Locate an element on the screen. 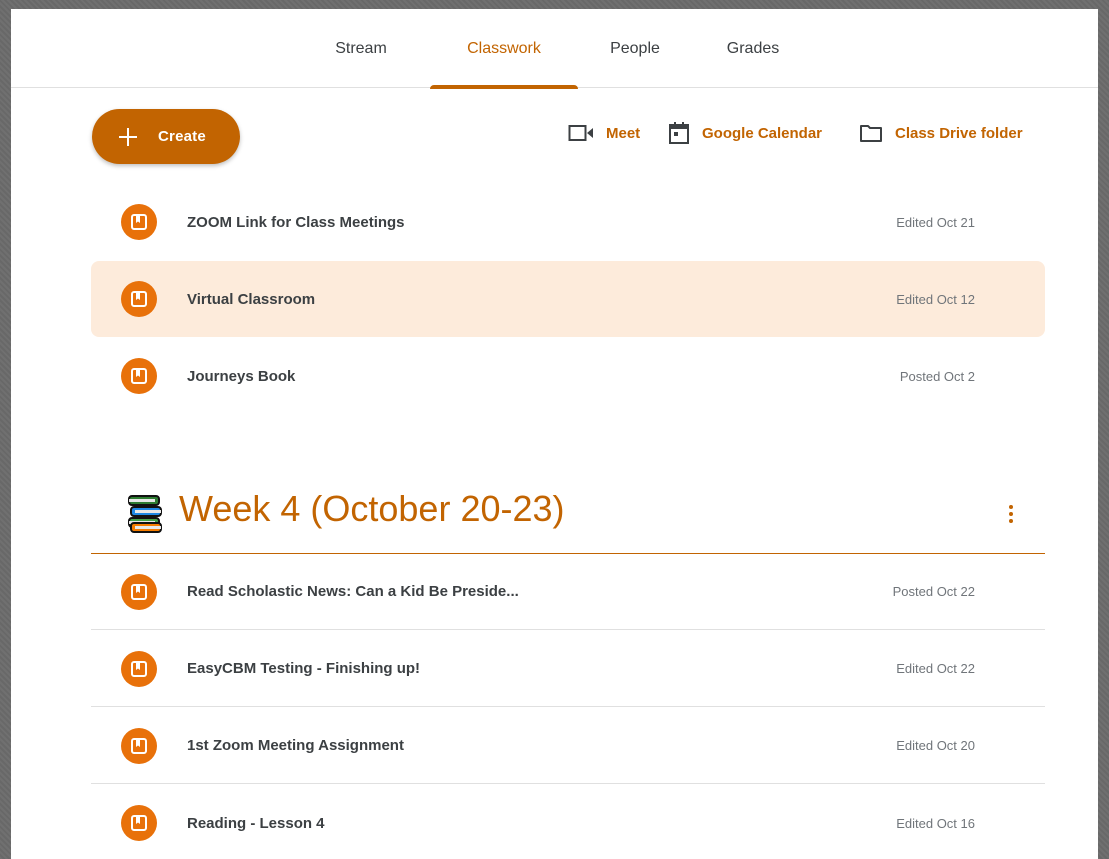  item-timestamp: Posted Oct 2 is located at coordinates (937, 376).